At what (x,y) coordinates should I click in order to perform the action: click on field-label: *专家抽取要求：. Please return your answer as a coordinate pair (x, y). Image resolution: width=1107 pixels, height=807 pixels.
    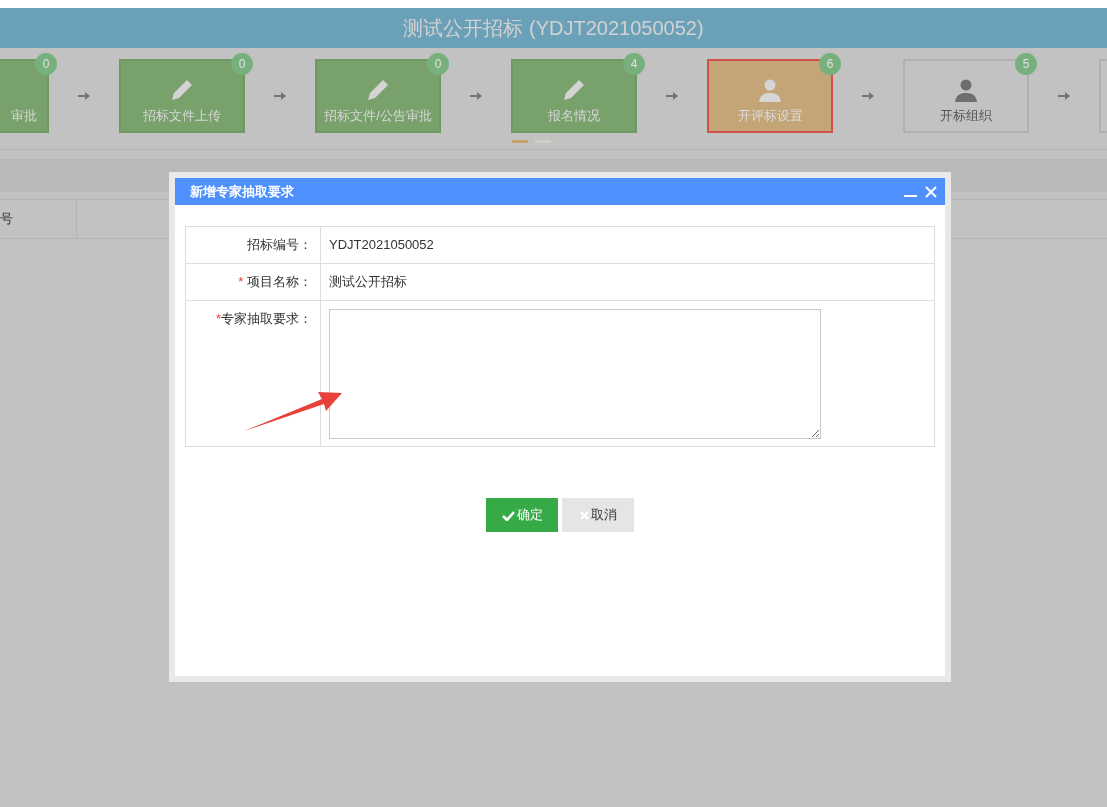
    Looking at the image, I should click on (263, 318).